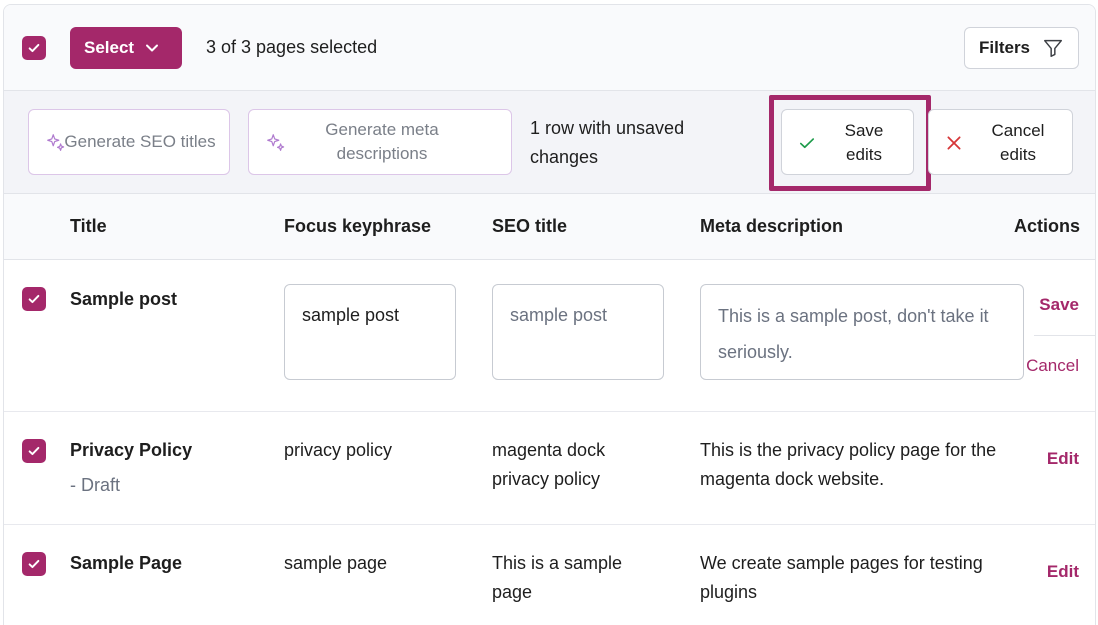 Image resolution: width=1098 pixels, height=625 pixels. What do you see at coordinates (124, 299) in the screenshot?
I see `row-title: Sample post` at bounding box center [124, 299].